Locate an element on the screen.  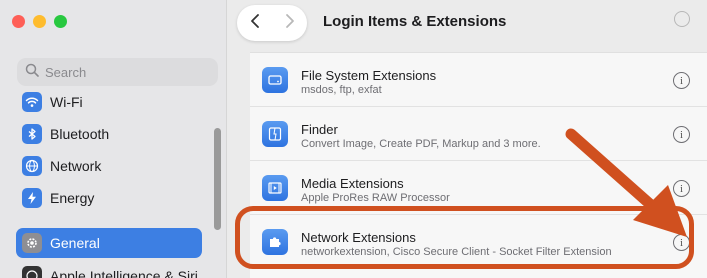
sidebar-item-label: Apple Intelligence & Siri is located at coordinates (124, 273).